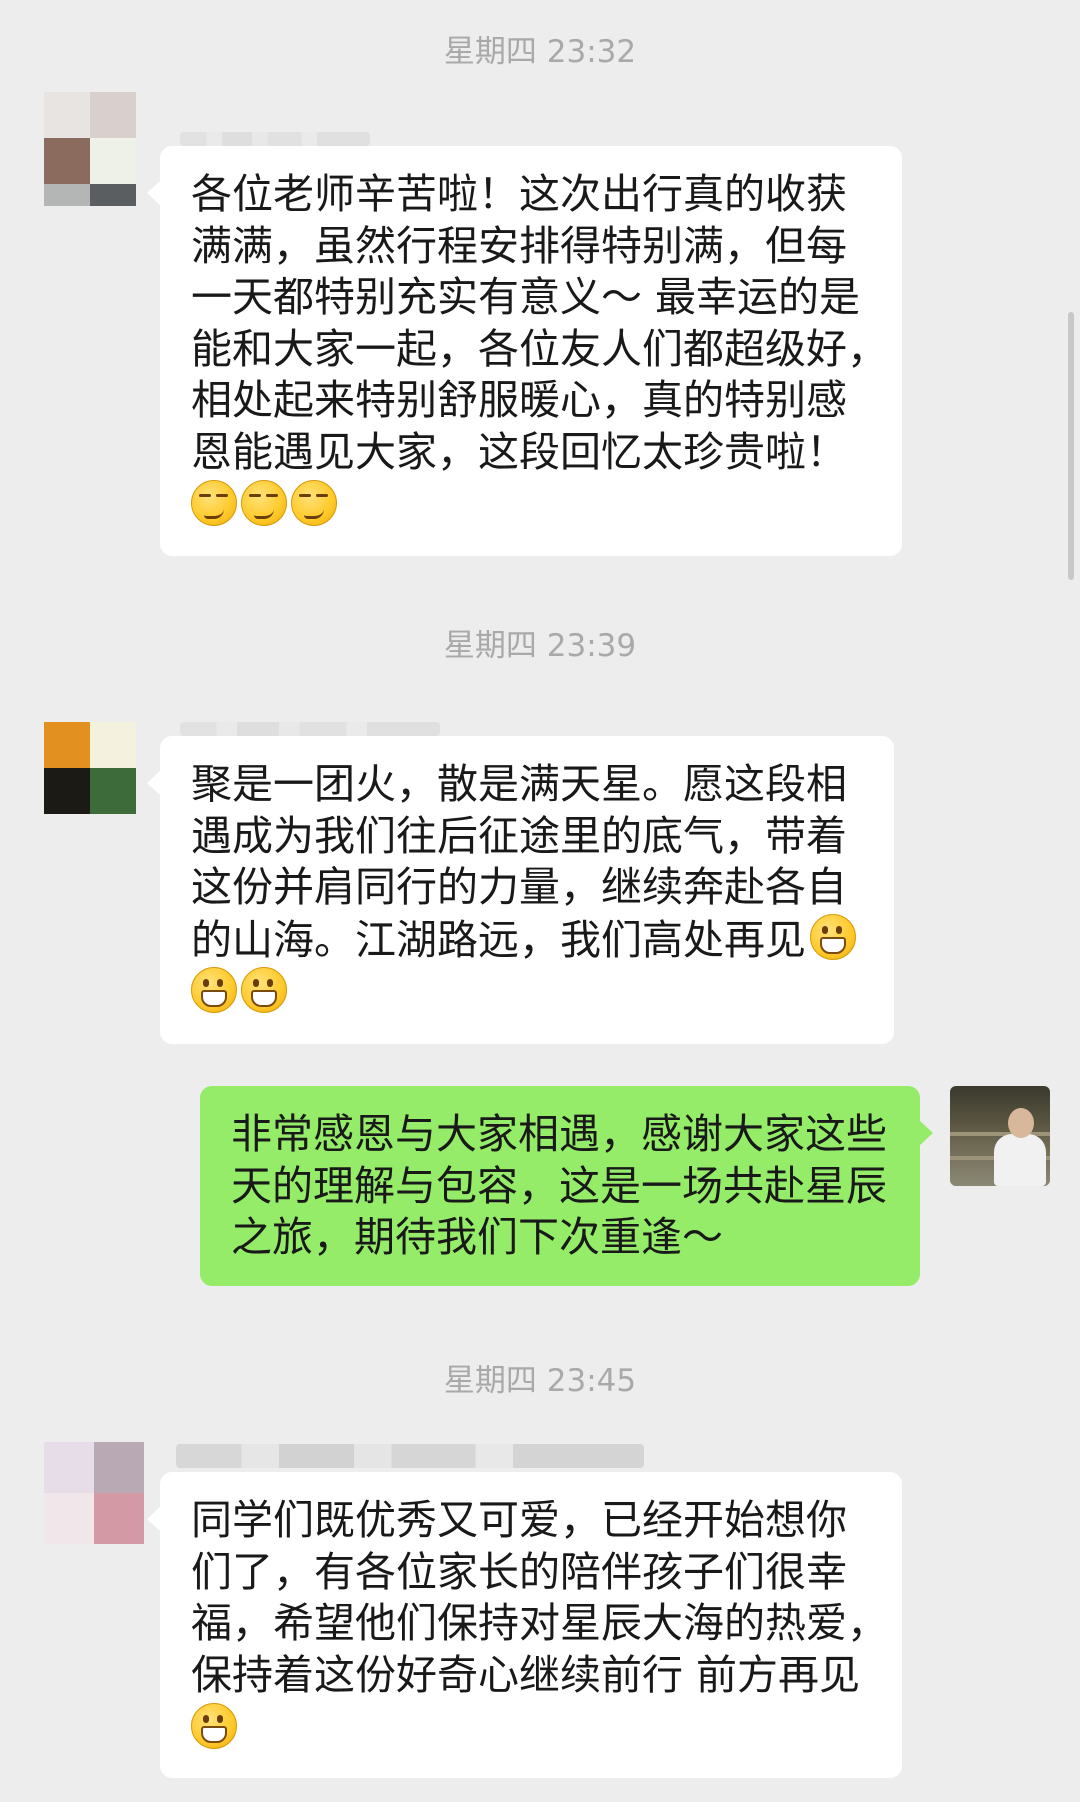 The width and height of the screenshot is (1080, 1802). I want to click on timestamp: 星期四 23:32, so click(540, 52).